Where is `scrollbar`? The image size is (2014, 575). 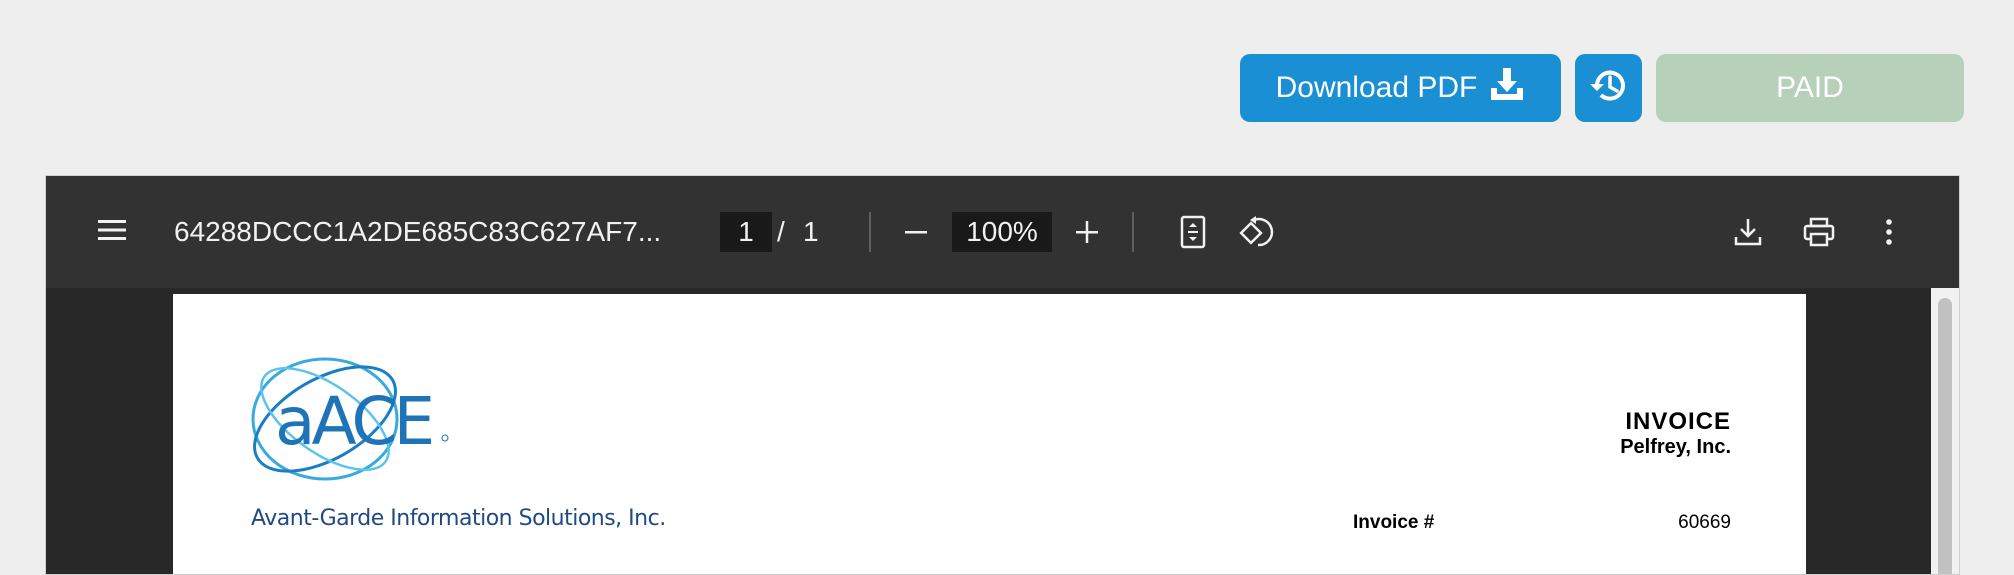 scrollbar is located at coordinates (1945, 431).